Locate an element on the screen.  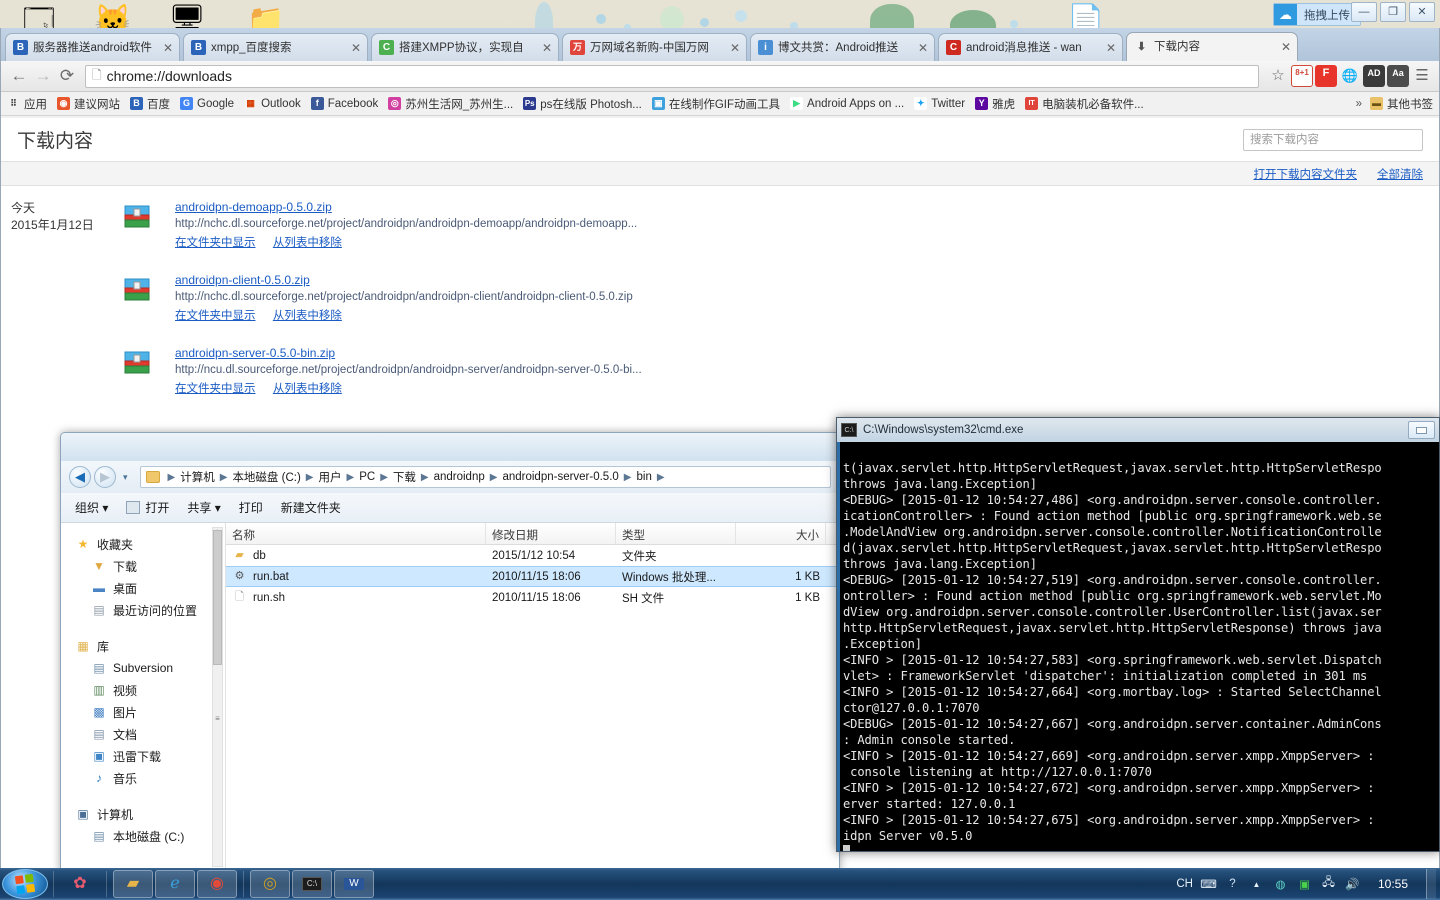
open-downloads-folder-link: 打开下载内容文件夹 is located at coordinates (1306, 174).